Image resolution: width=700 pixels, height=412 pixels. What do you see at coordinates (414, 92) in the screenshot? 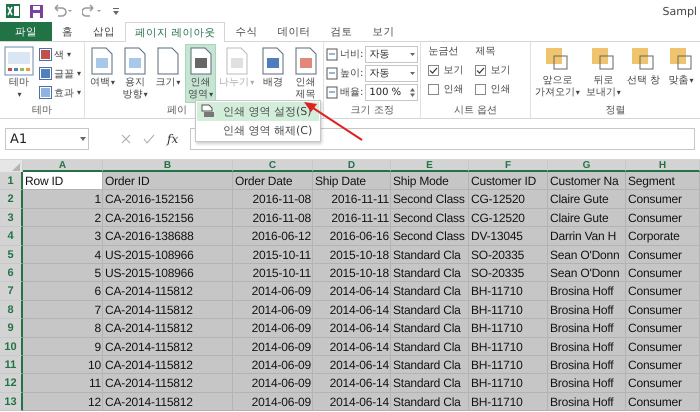
I see `spinner-arrows-icon` at bounding box center [414, 92].